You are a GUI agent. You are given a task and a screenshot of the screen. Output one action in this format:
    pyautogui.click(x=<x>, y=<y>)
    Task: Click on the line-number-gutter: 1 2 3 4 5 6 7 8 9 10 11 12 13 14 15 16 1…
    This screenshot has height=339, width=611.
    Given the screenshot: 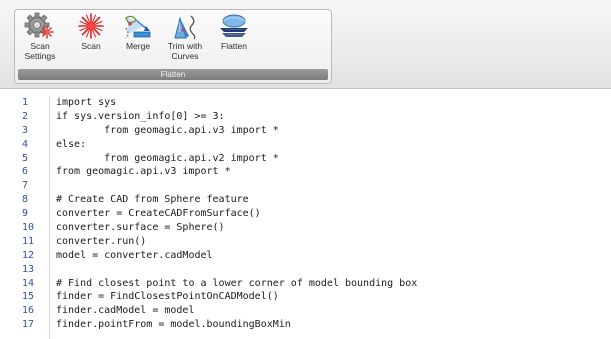 What is the action you would take?
    pyautogui.click(x=31, y=217)
    